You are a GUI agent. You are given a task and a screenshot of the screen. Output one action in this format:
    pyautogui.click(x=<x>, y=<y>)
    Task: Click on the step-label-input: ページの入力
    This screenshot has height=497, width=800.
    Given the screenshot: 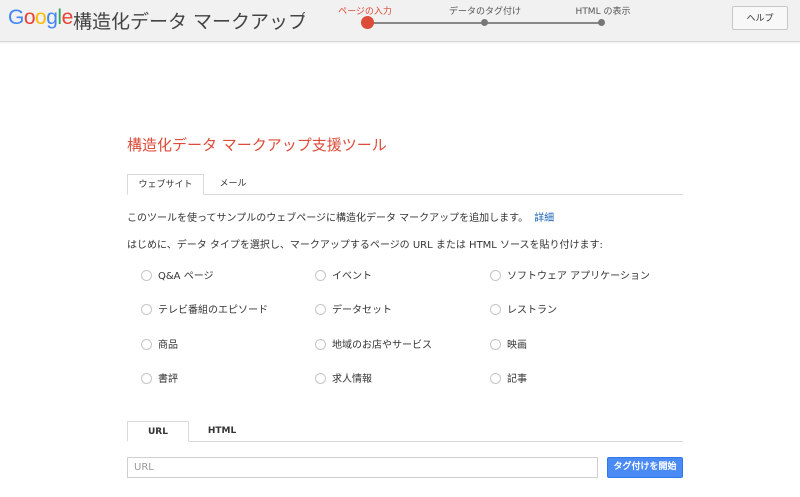 What is the action you would take?
    pyautogui.click(x=365, y=12)
    